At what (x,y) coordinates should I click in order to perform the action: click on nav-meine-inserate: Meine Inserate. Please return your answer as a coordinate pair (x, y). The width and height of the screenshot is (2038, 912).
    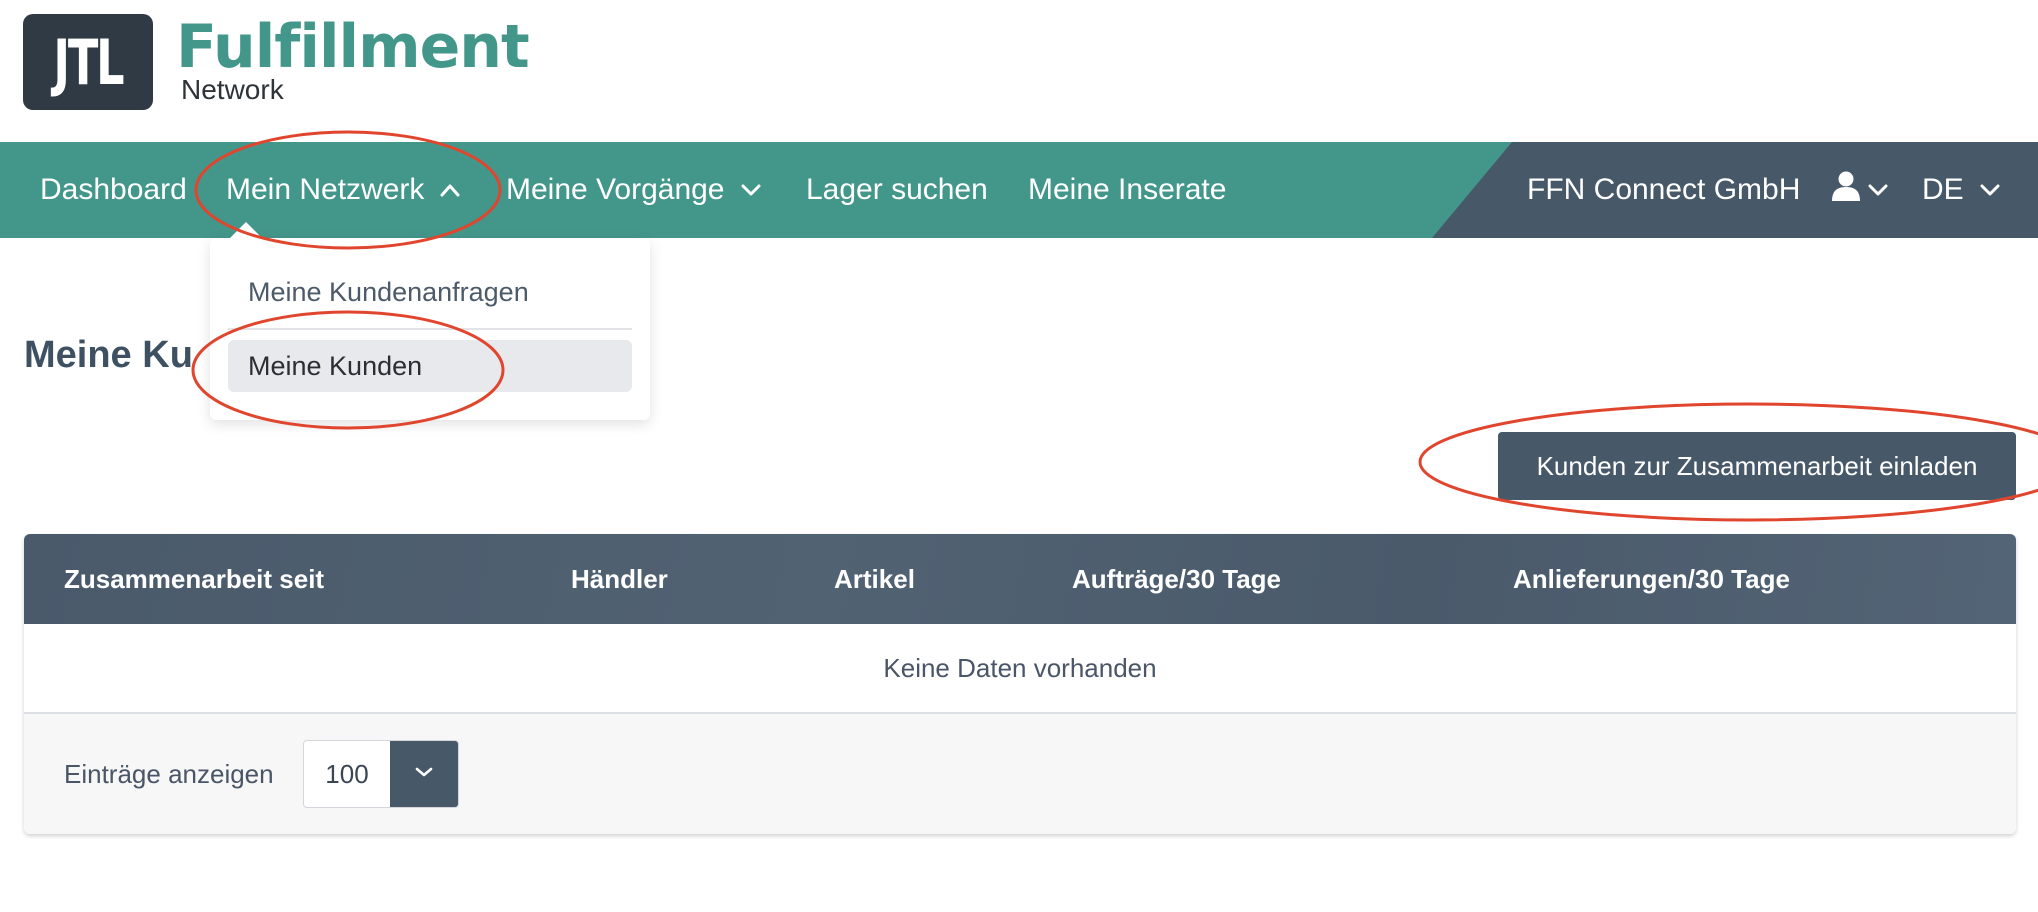
    Looking at the image, I should click on (1127, 190).